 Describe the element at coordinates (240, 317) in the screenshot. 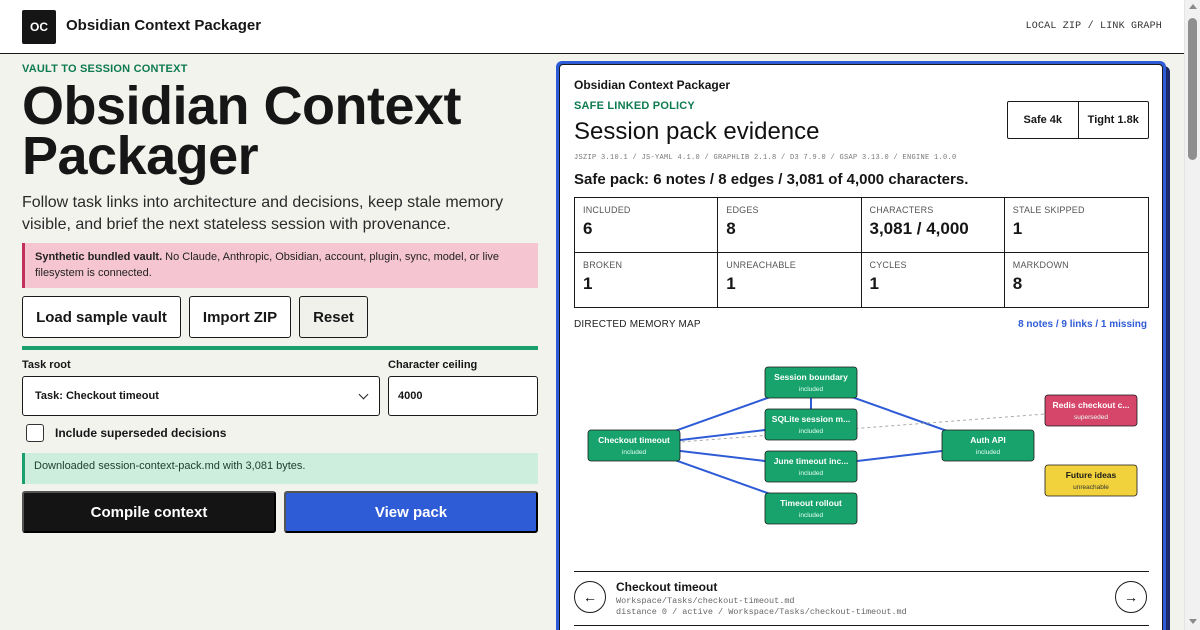

I see `import-zip-button: Import ZIP` at that location.